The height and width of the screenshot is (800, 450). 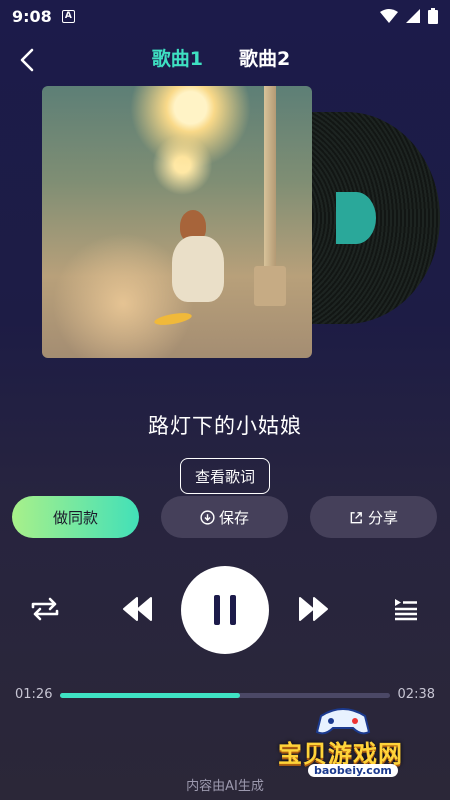 I want to click on wifi-icon, so click(x=389, y=16).